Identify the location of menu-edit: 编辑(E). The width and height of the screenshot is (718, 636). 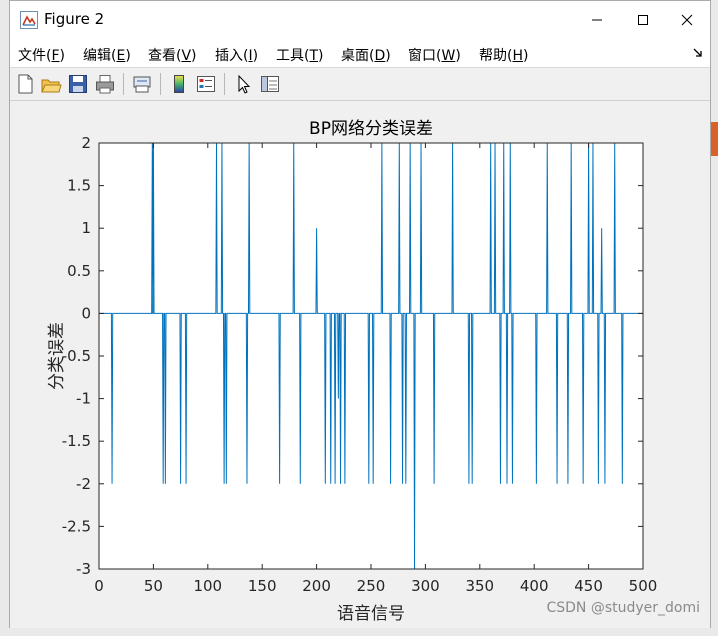
(107, 55).